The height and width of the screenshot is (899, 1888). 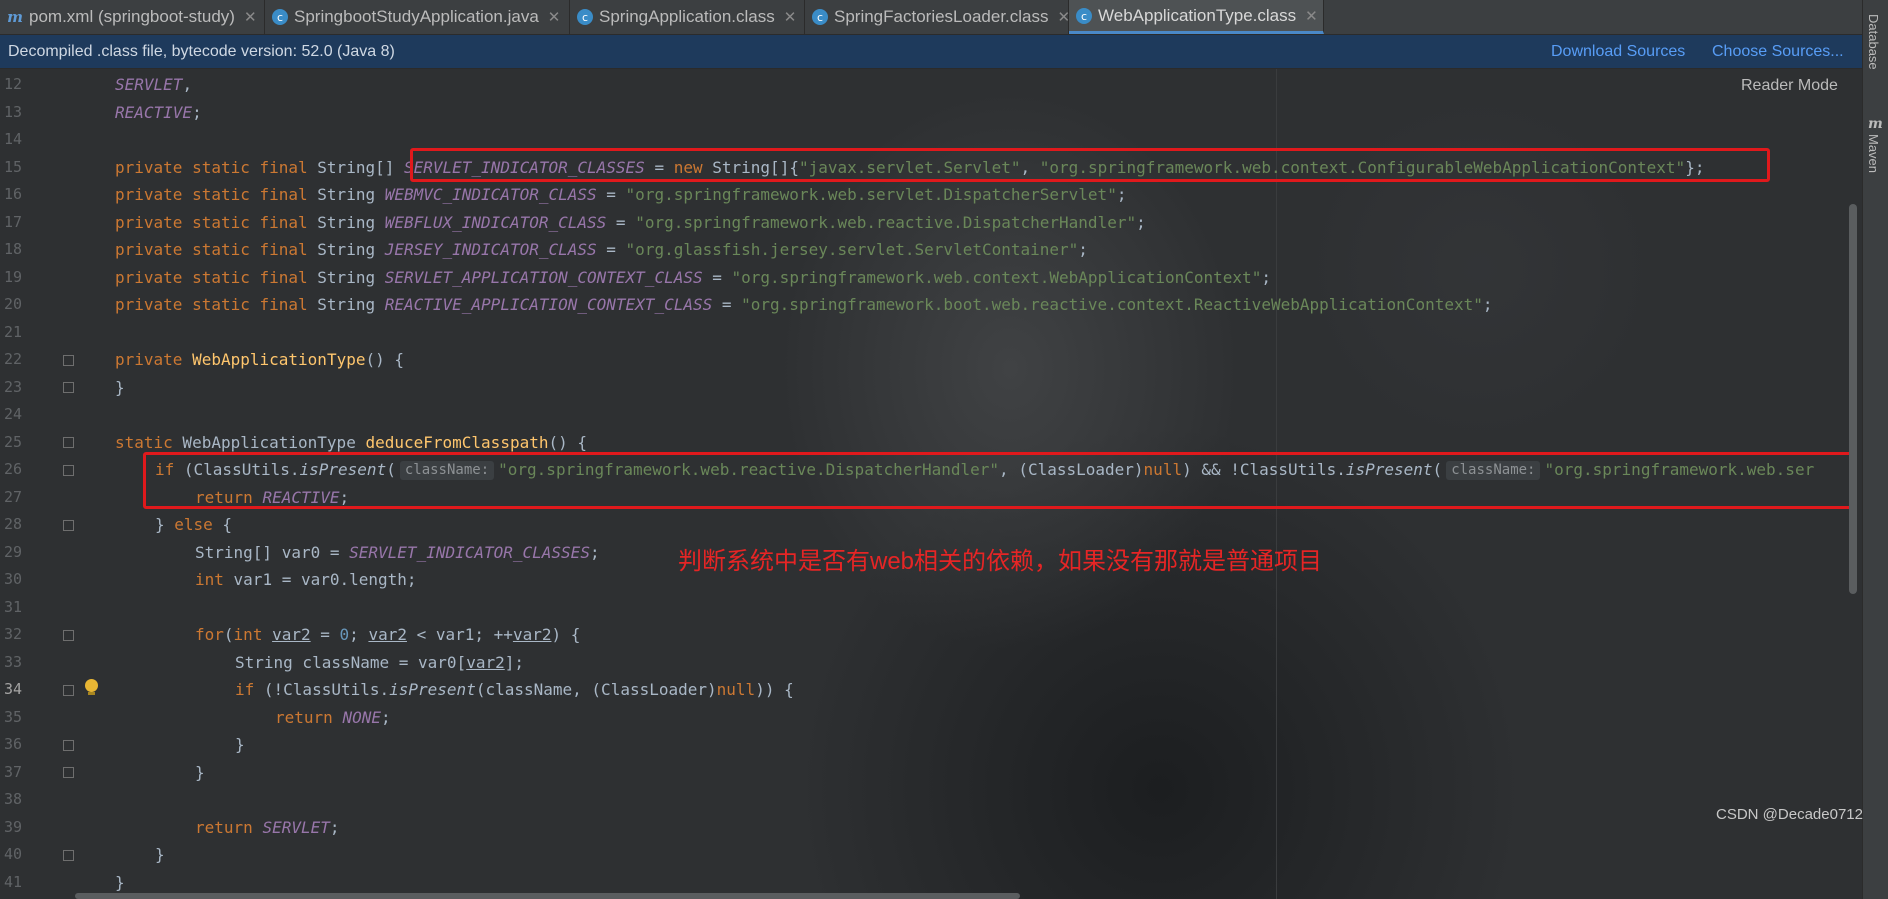 What do you see at coordinates (547, 896) in the screenshot?
I see `horizontal-scrollbar` at bounding box center [547, 896].